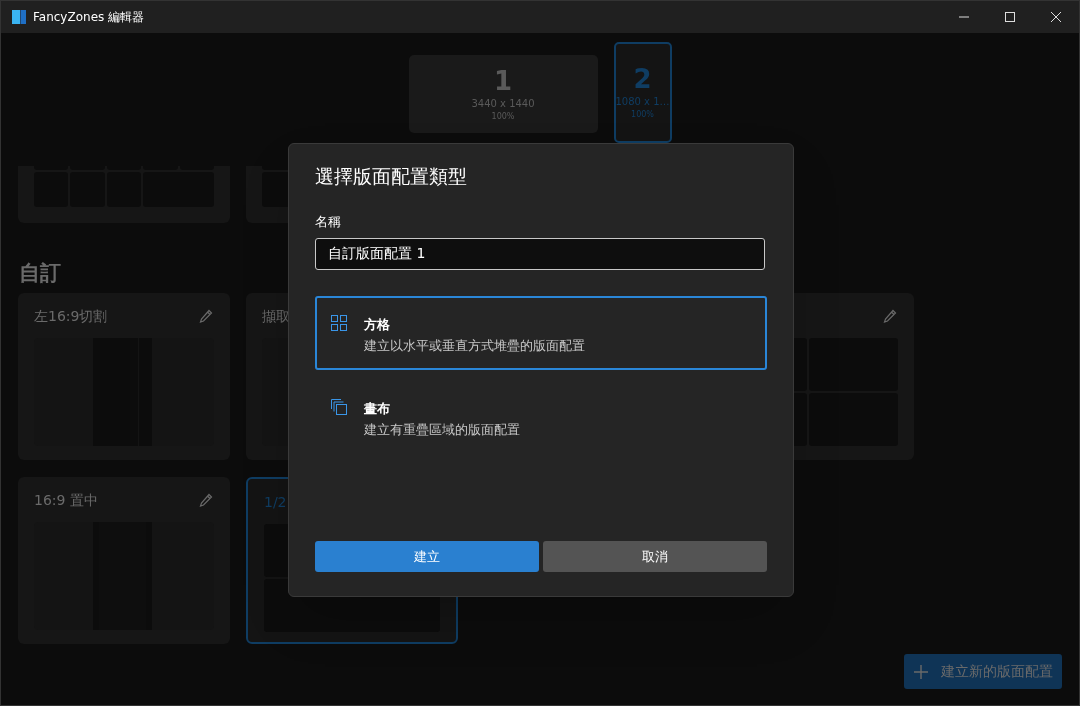 The image size is (1080, 706). What do you see at coordinates (377, 408) in the screenshot?
I see `option-title: 畫布` at bounding box center [377, 408].